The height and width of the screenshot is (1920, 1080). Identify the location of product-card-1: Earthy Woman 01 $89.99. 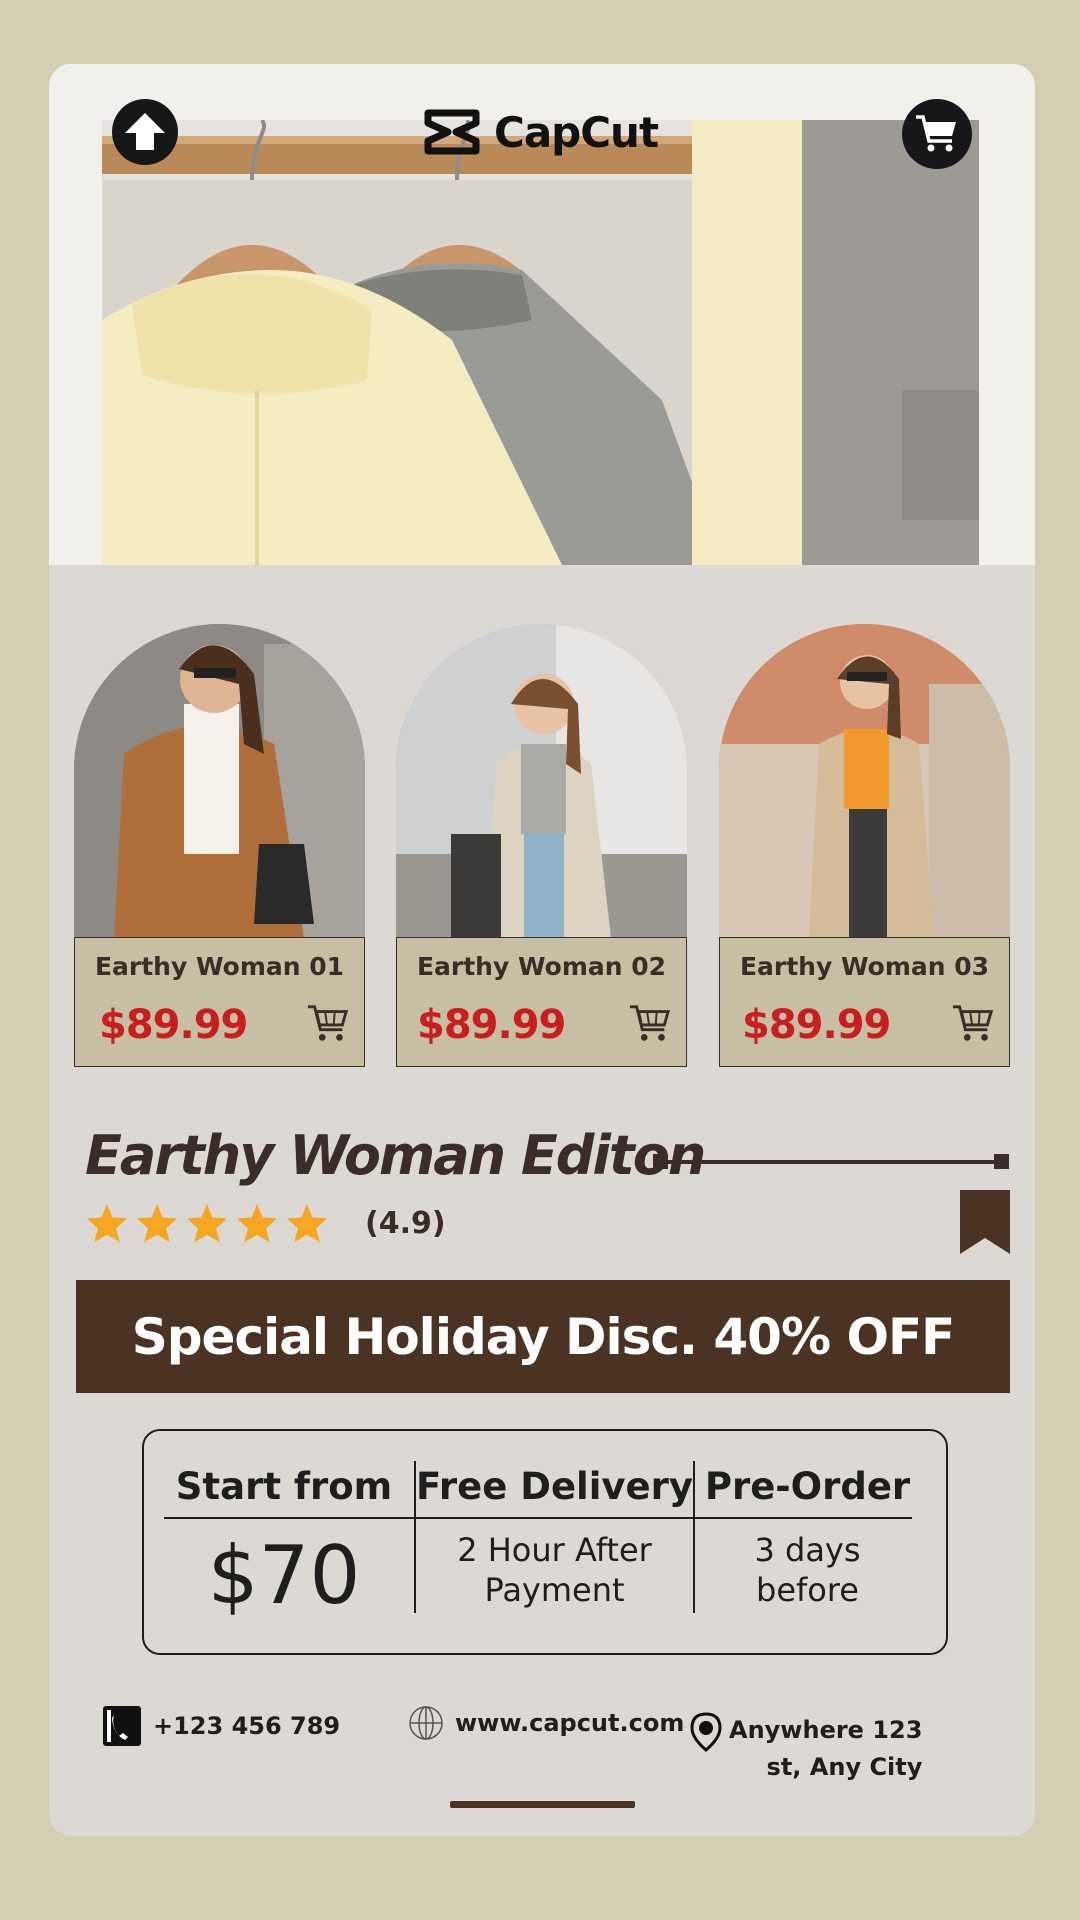
(219, 845).